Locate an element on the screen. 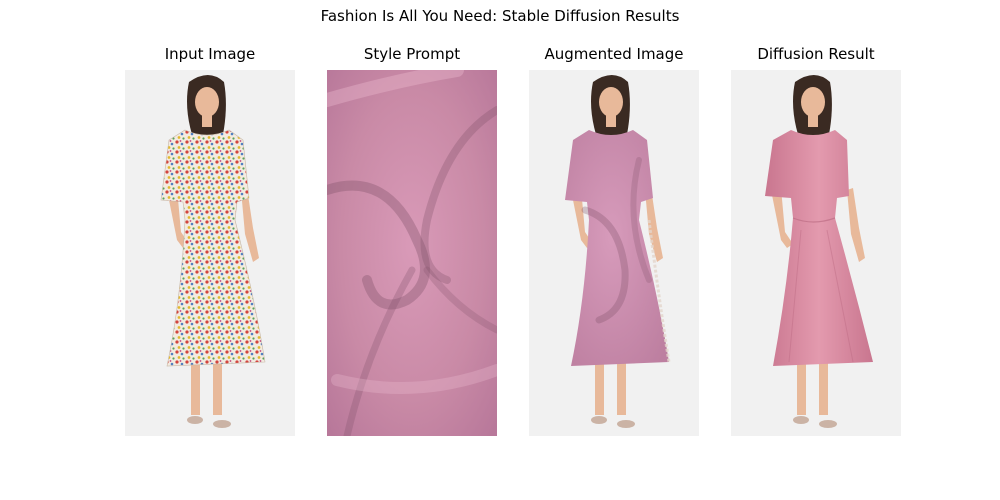 The image size is (1000, 500). panel-title: Augmented Image is located at coordinates (614, 54).